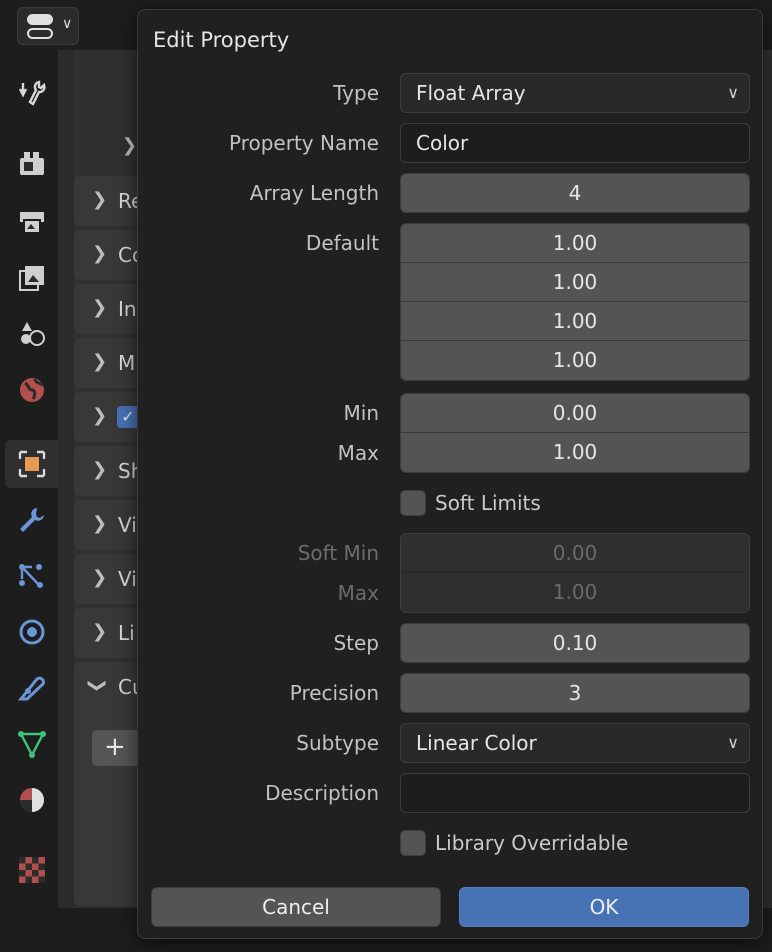  Describe the element at coordinates (413, 503) in the screenshot. I see `soft-limits-checkbox` at that location.